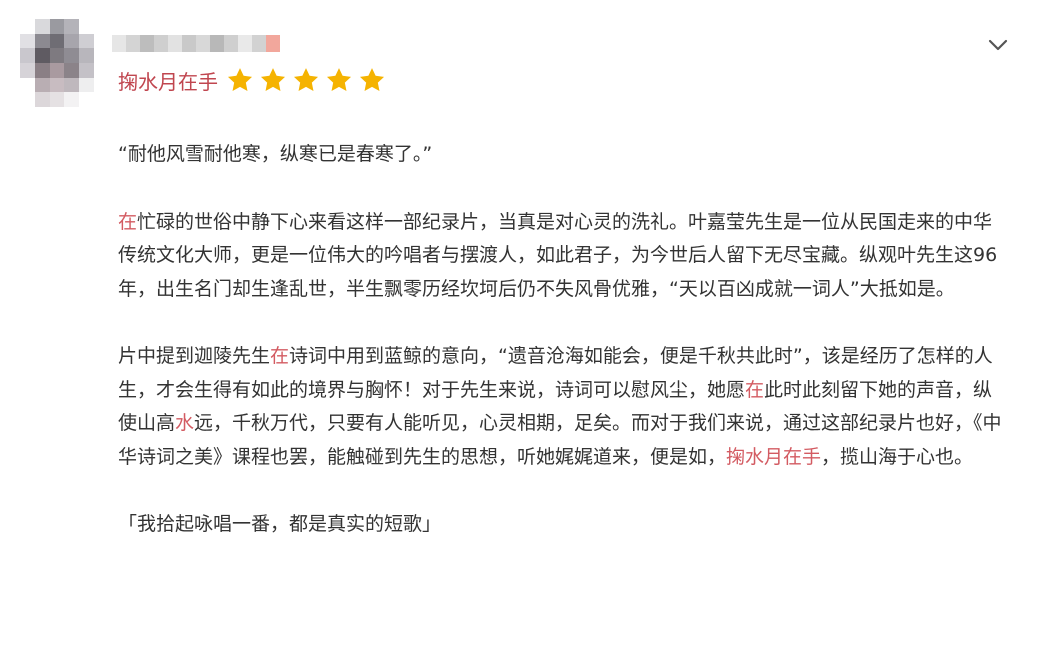 Image resolution: width=1040 pixels, height=667 pixels. What do you see at coordinates (196, 43) in the screenshot?
I see `username-redacted` at bounding box center [196, 43].